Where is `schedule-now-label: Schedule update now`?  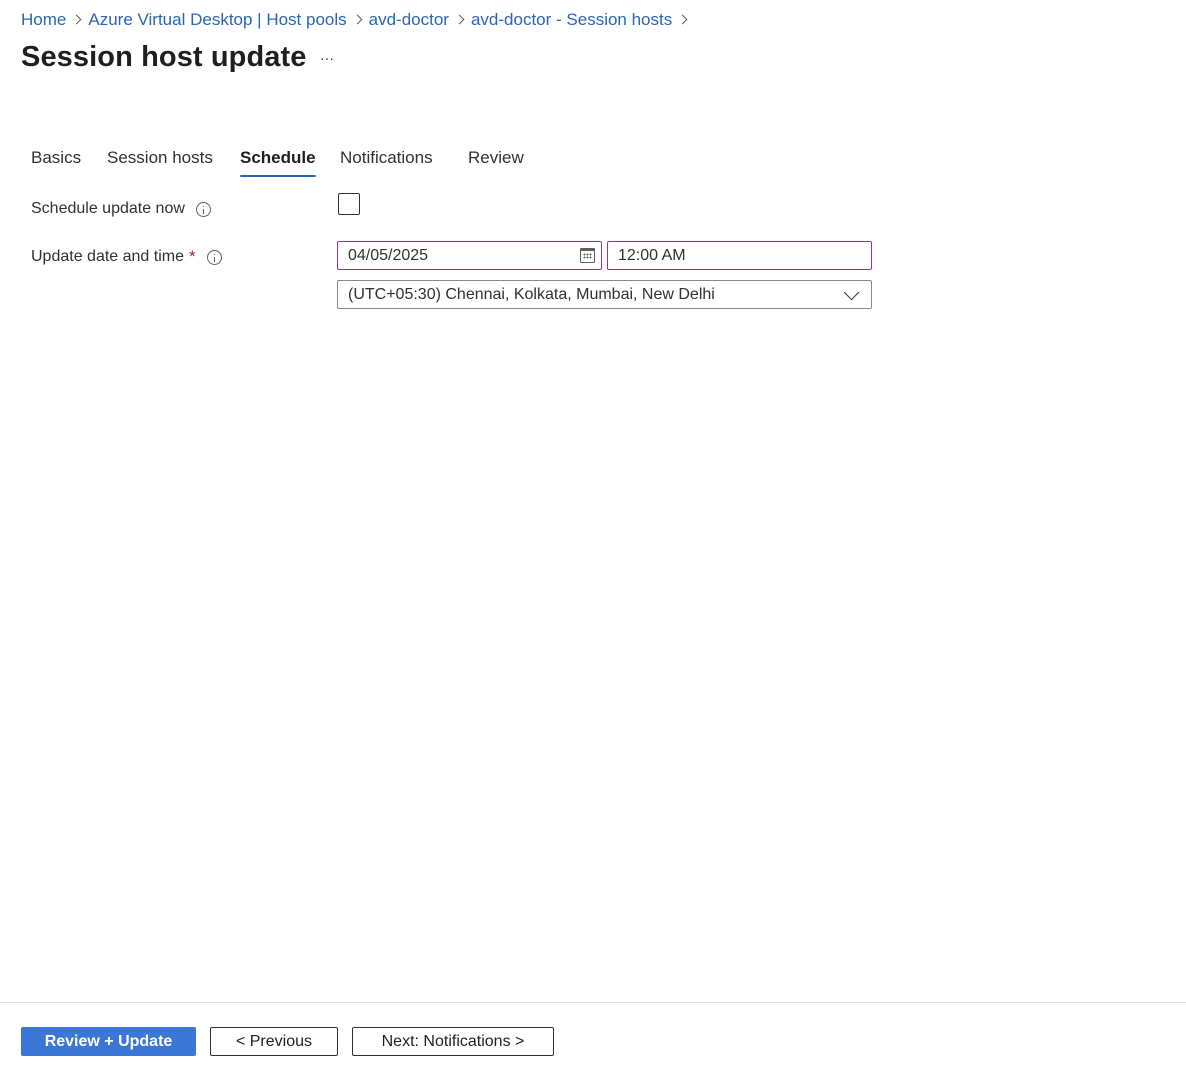 schedule-now-label: Schedule update now is located at coordinates (108, 208).